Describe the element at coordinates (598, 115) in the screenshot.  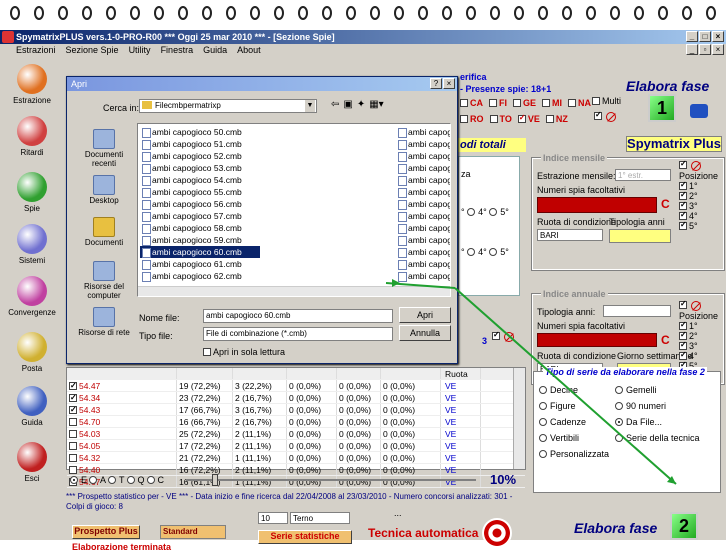
I see `check-all-button` at that location.